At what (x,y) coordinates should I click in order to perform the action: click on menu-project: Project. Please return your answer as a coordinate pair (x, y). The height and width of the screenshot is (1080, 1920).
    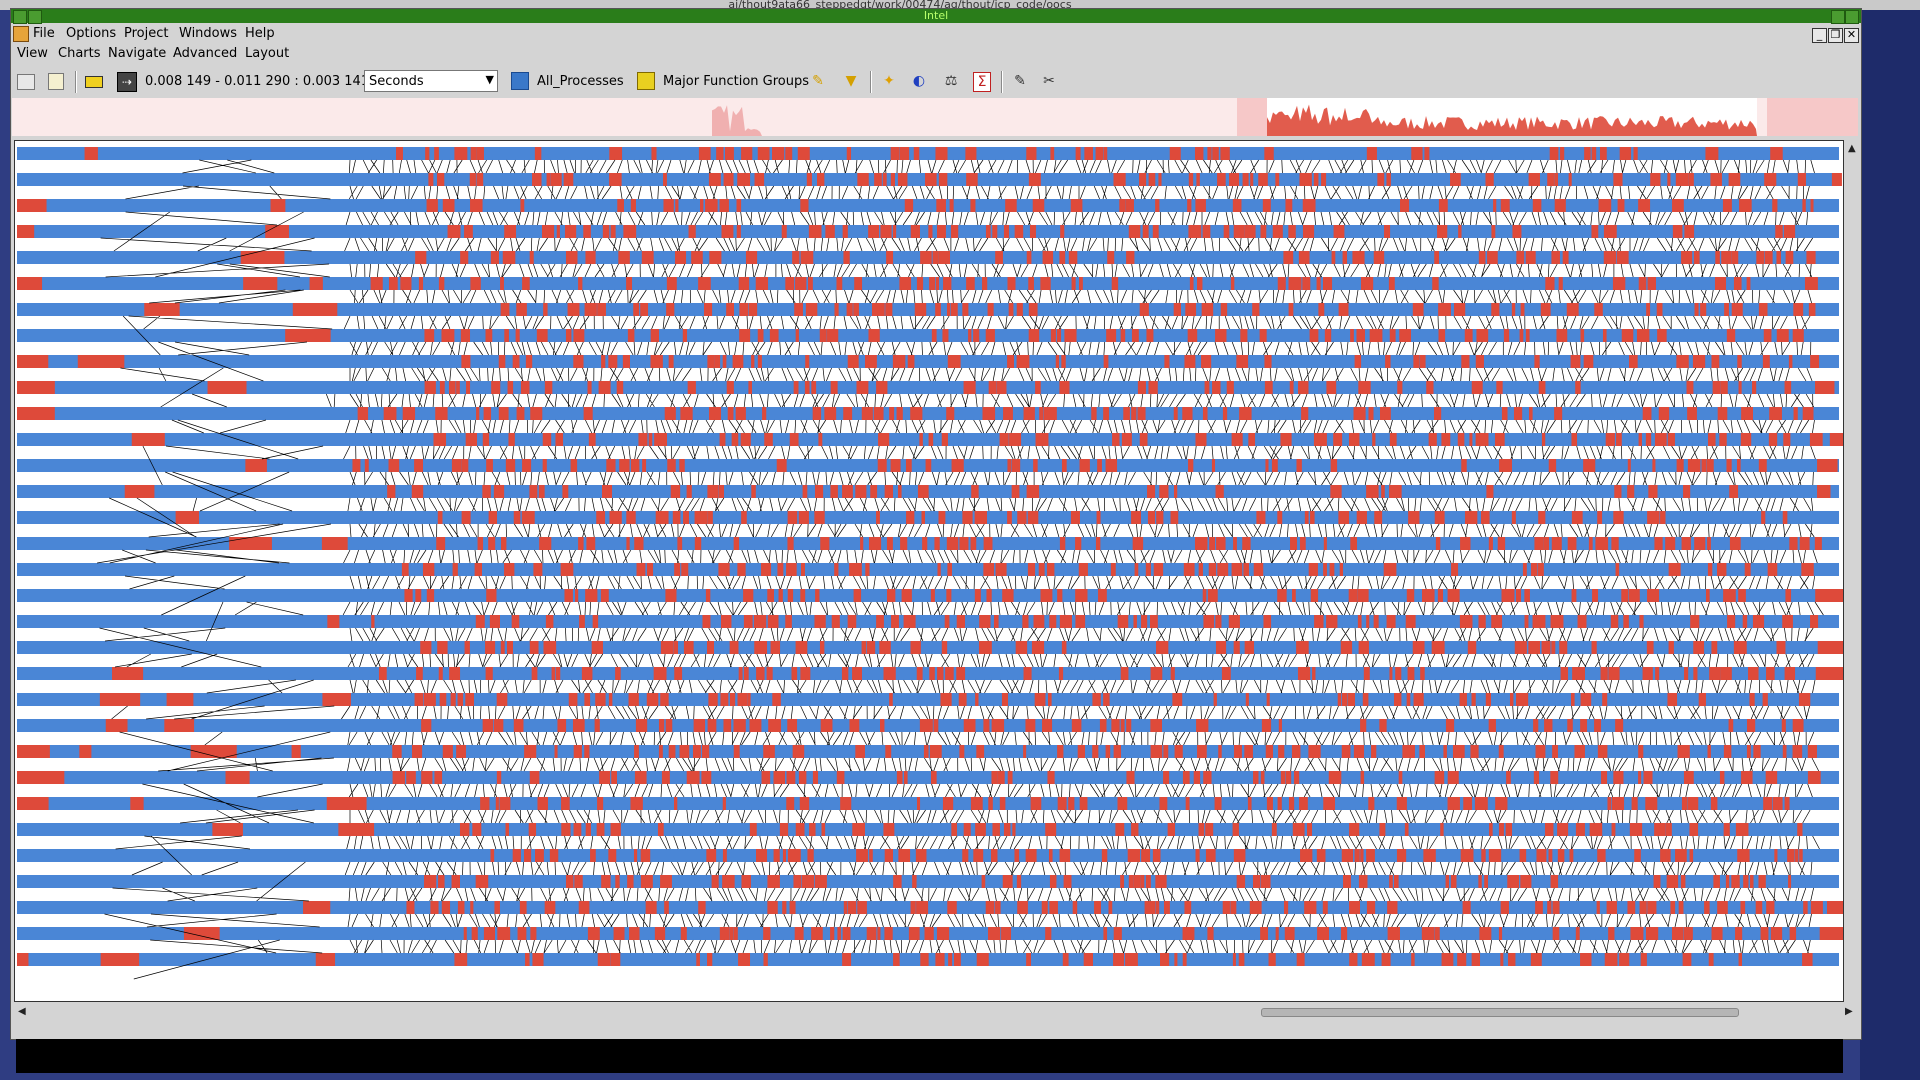
    Looking at the image, I should click on (146, 33).